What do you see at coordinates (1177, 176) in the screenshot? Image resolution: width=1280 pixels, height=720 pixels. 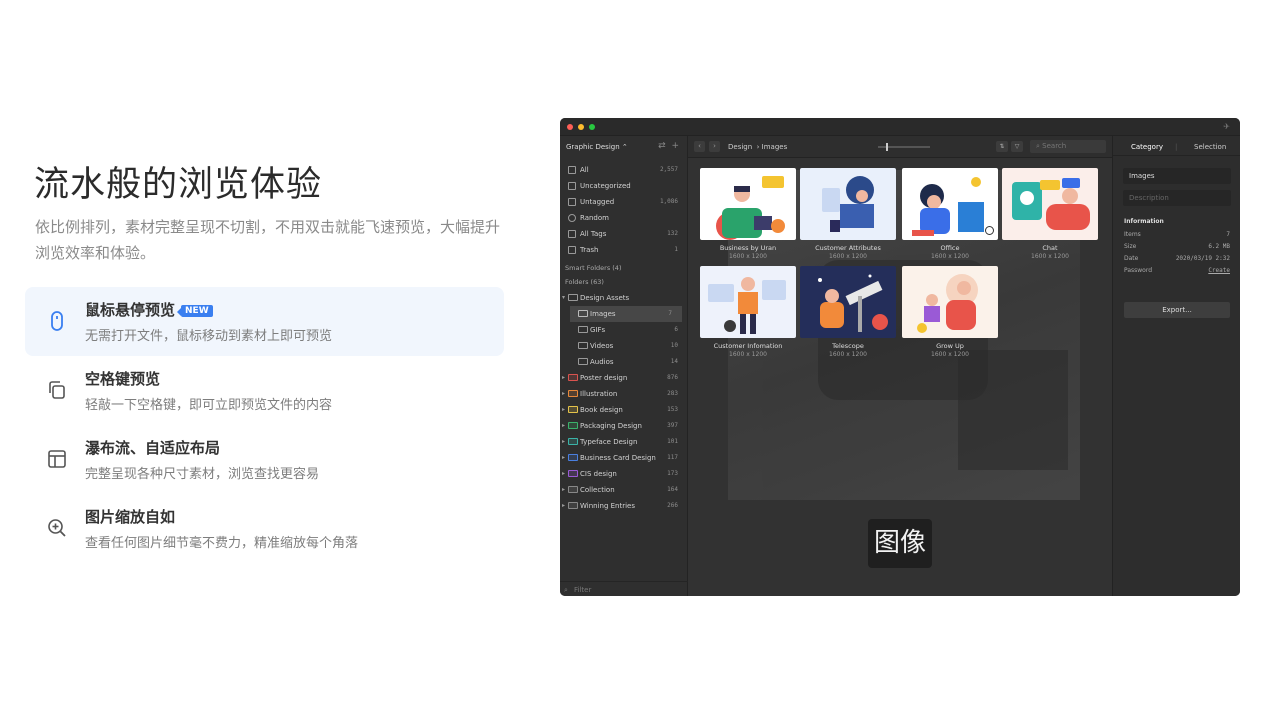 I see `name-field: Images` at bounding box center [1177, 176].